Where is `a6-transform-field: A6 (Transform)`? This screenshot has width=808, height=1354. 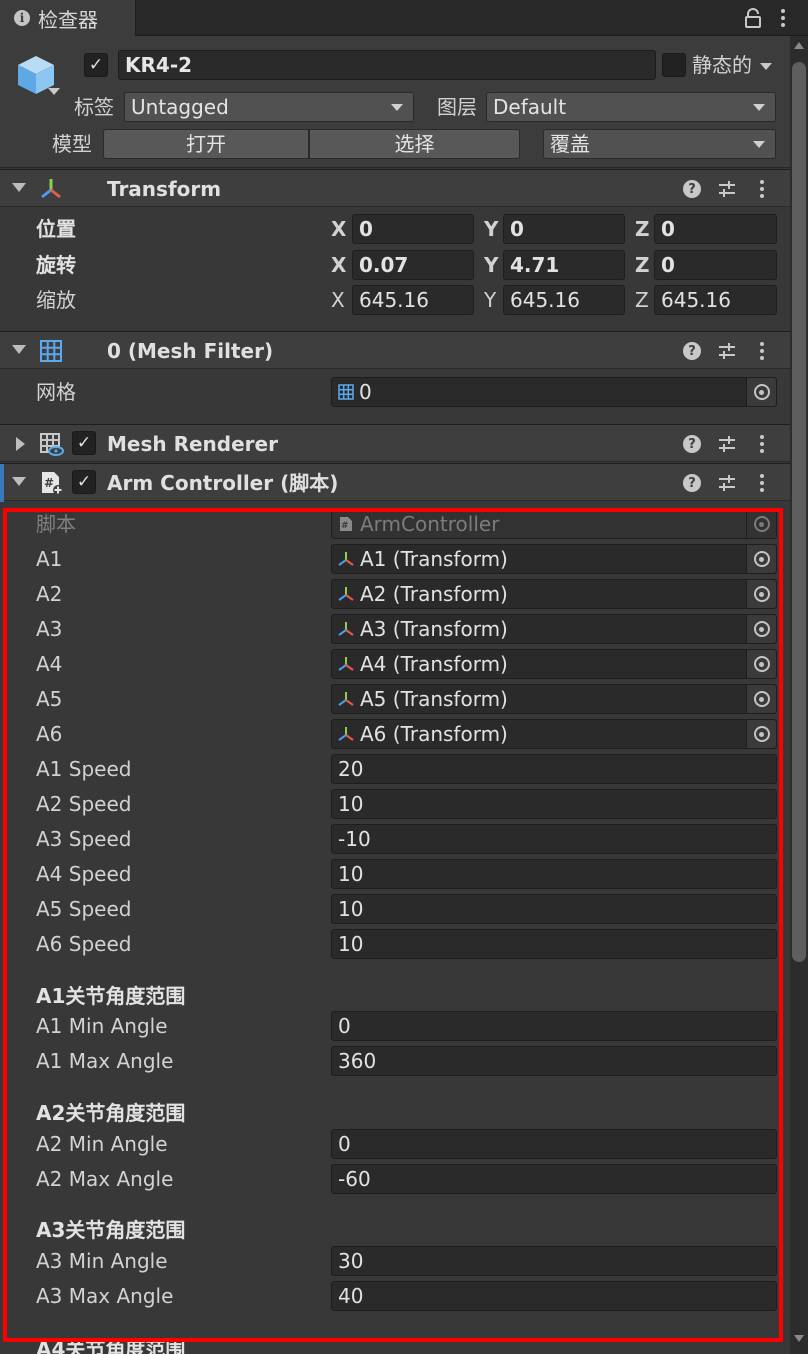
a6-transform-field: A6 (Transform) is located at coordinates (554, 734).